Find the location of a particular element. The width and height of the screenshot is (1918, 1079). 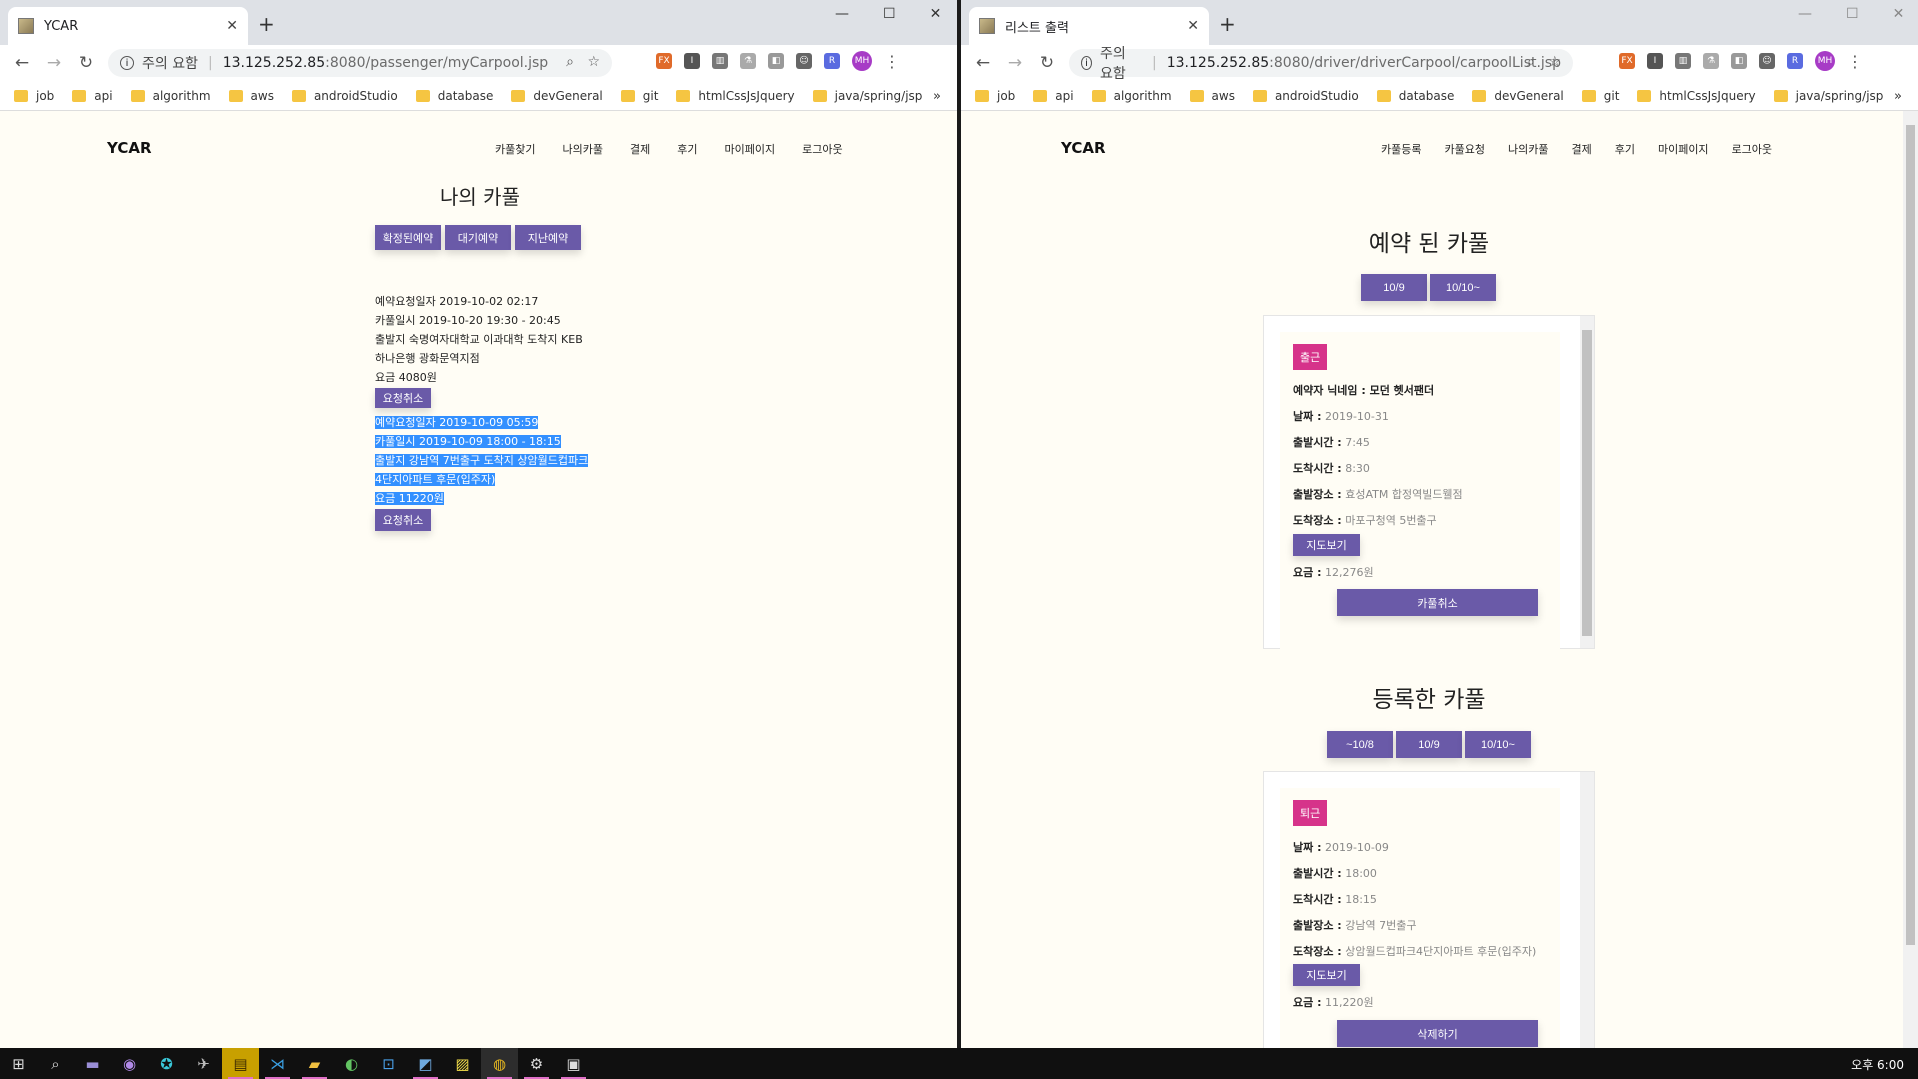

windows-start-icon: ⊞ is located at coordinates (18, 1063).